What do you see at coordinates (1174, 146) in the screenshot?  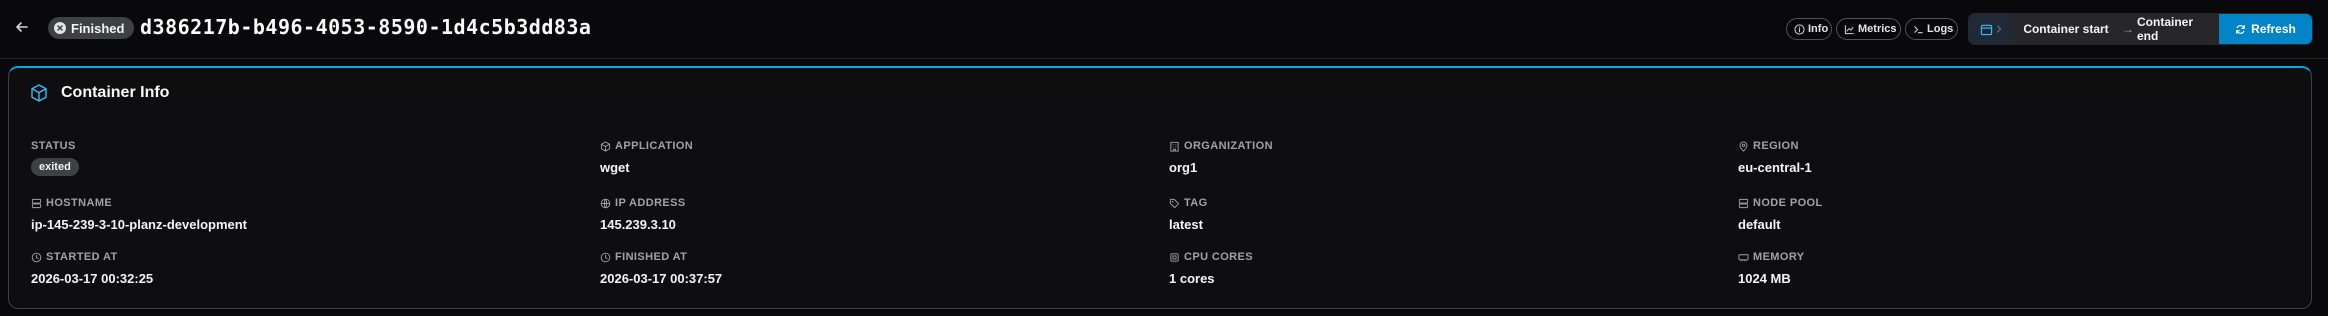 I see `building-icon` at bounding box center [1174, 146].